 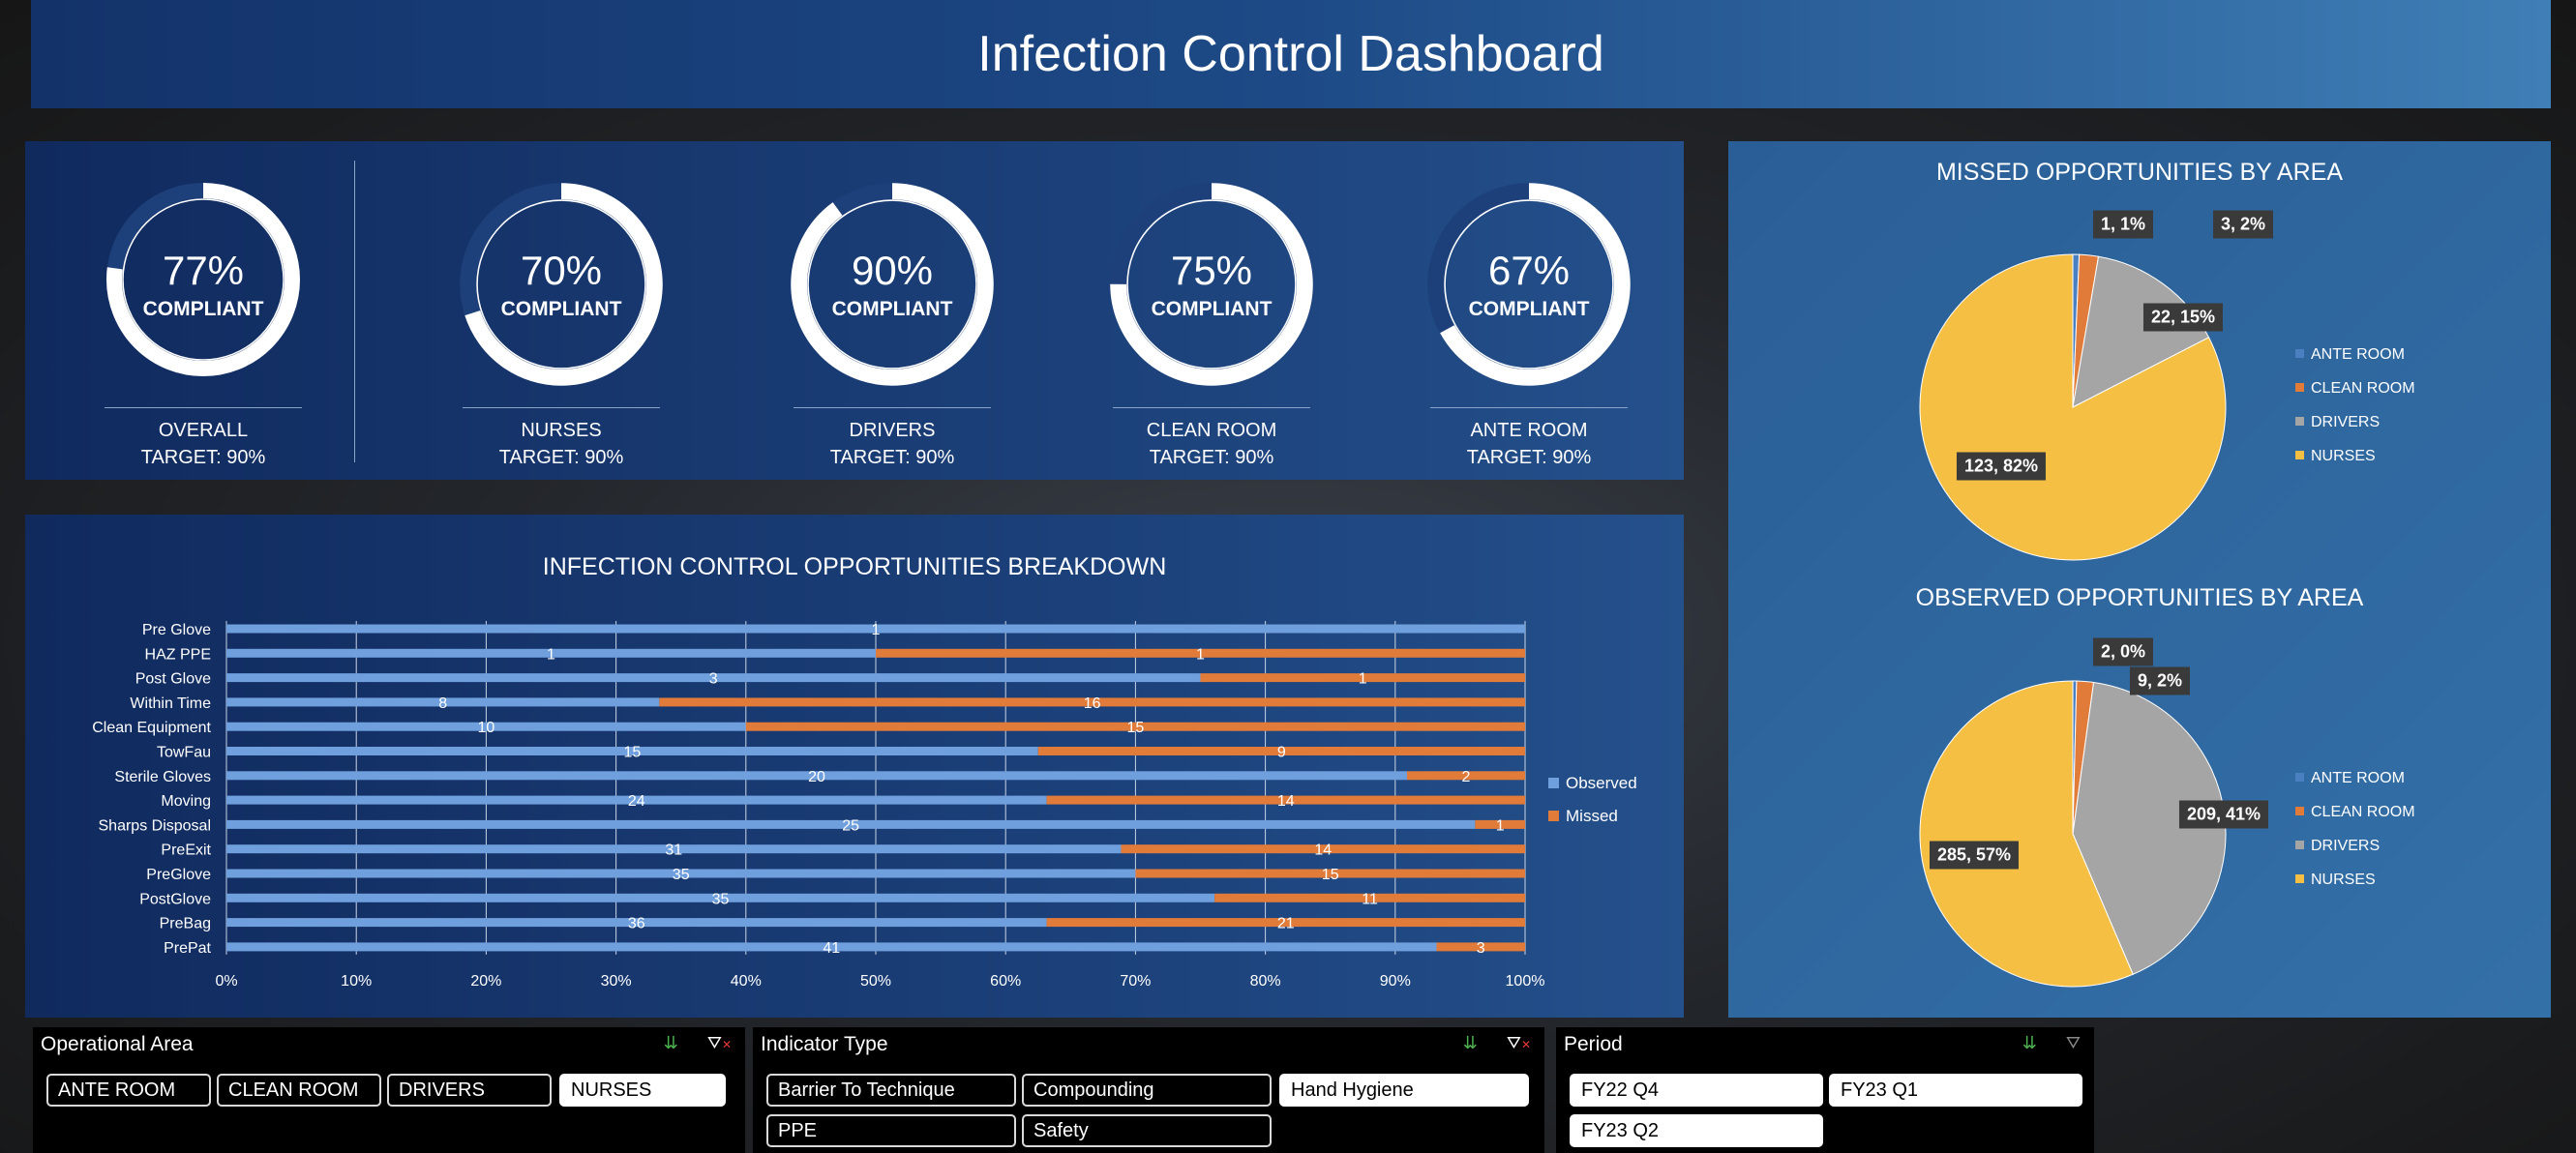 I want to click on slicer-item: FY23 Q1, so click(x=1955, y=1090).